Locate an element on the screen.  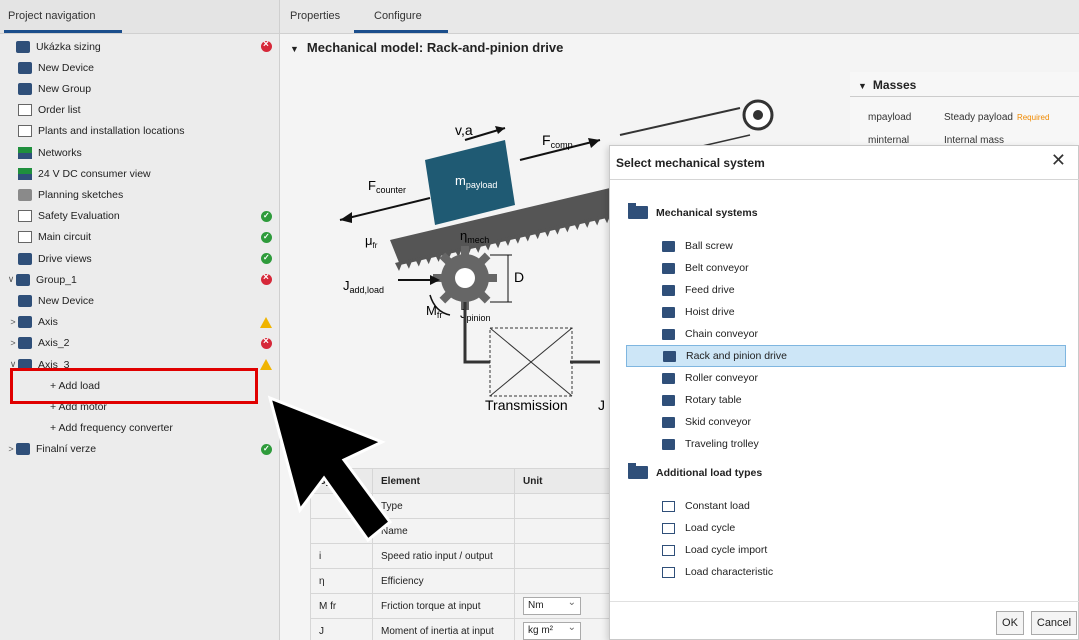
tree-item-label: Safety Evaluation is located at coordinates (79, 216).